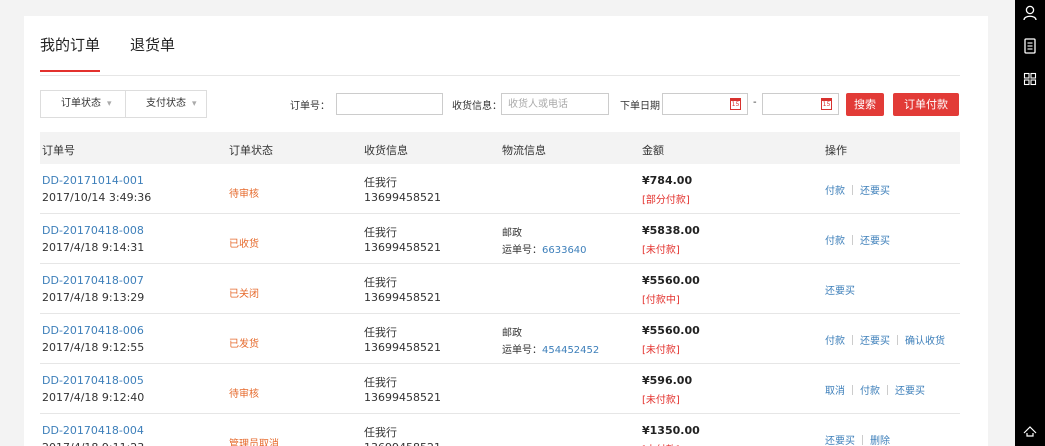 The image size is (1045, 446). What do you see at coordinates (865, 104) in the screenshot?
I see `search-button: 搜索` at bounding box center [865, 104].